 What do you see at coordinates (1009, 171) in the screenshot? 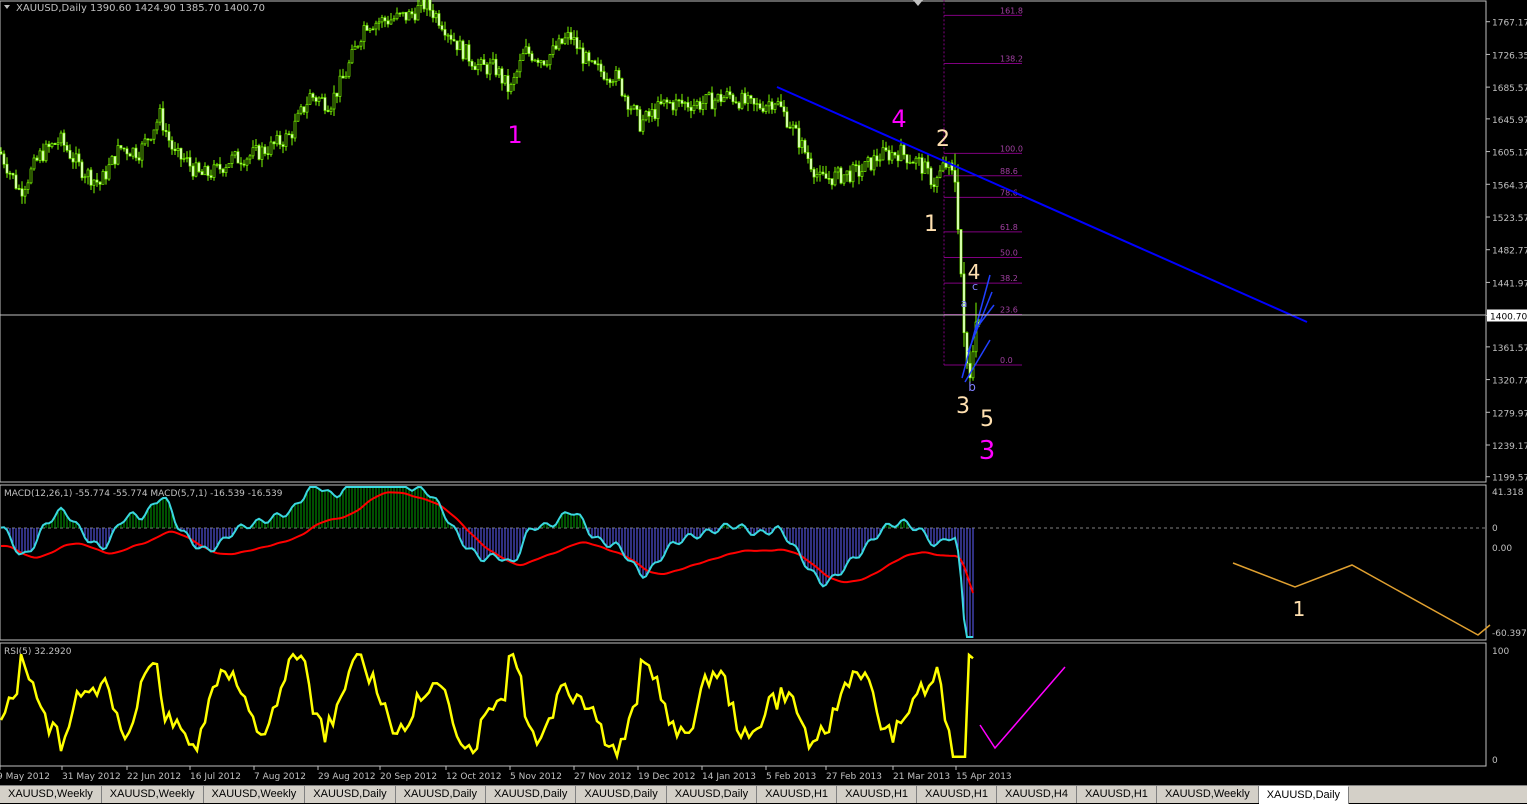
I see `fib-level-label: 88.6` at bounding box center [1009, 171].